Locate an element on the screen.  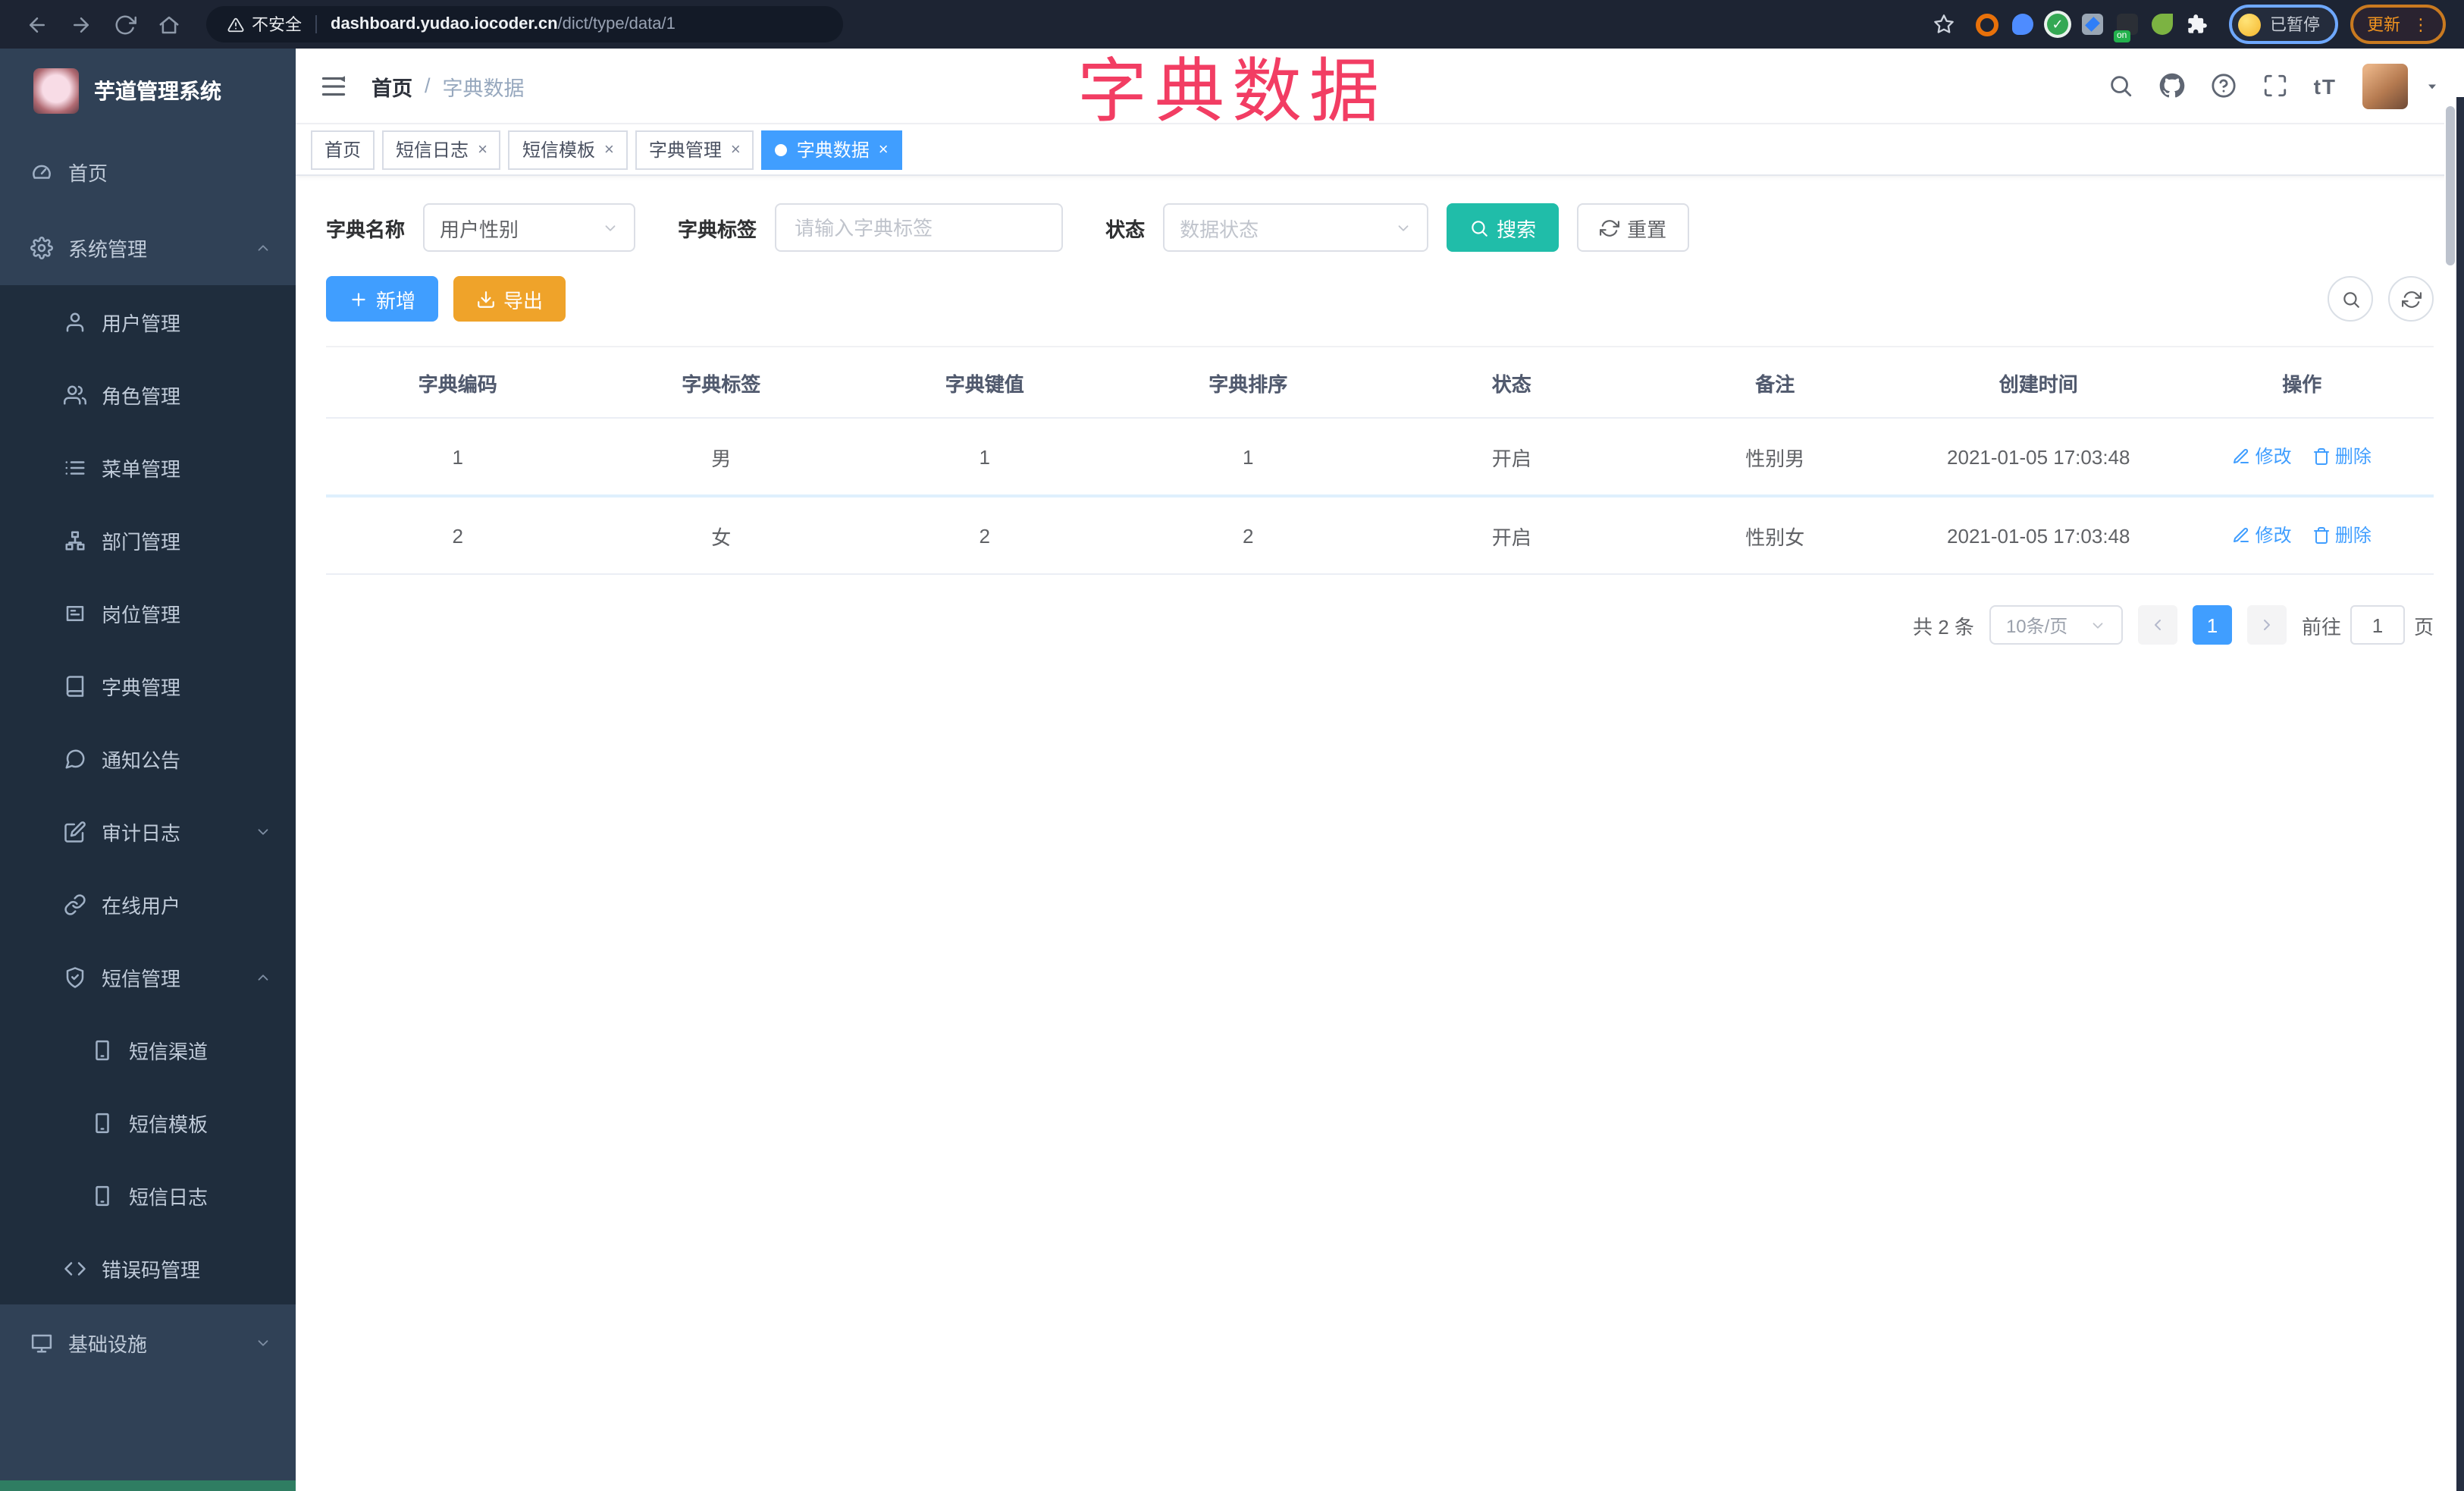
table-row: 1 男 1 1 开启 性别男 2021-01-05 17:03:48 修改 删除 is located at coordinates (1380, 458).